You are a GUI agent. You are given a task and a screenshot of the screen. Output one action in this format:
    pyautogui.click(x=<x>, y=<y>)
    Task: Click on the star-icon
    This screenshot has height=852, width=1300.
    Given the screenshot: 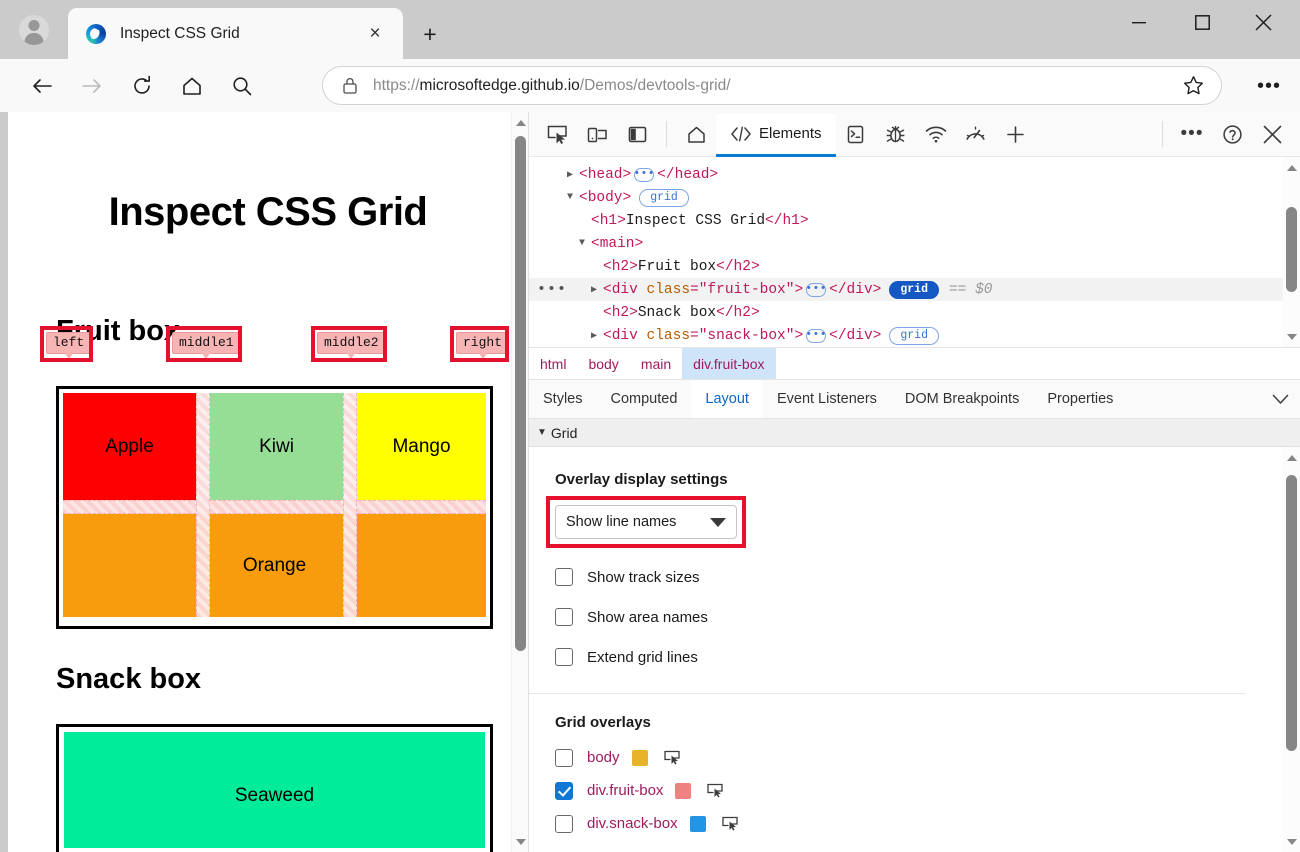 What is the action you would take?
    pyautogui.click(x=1193, y=86)
    